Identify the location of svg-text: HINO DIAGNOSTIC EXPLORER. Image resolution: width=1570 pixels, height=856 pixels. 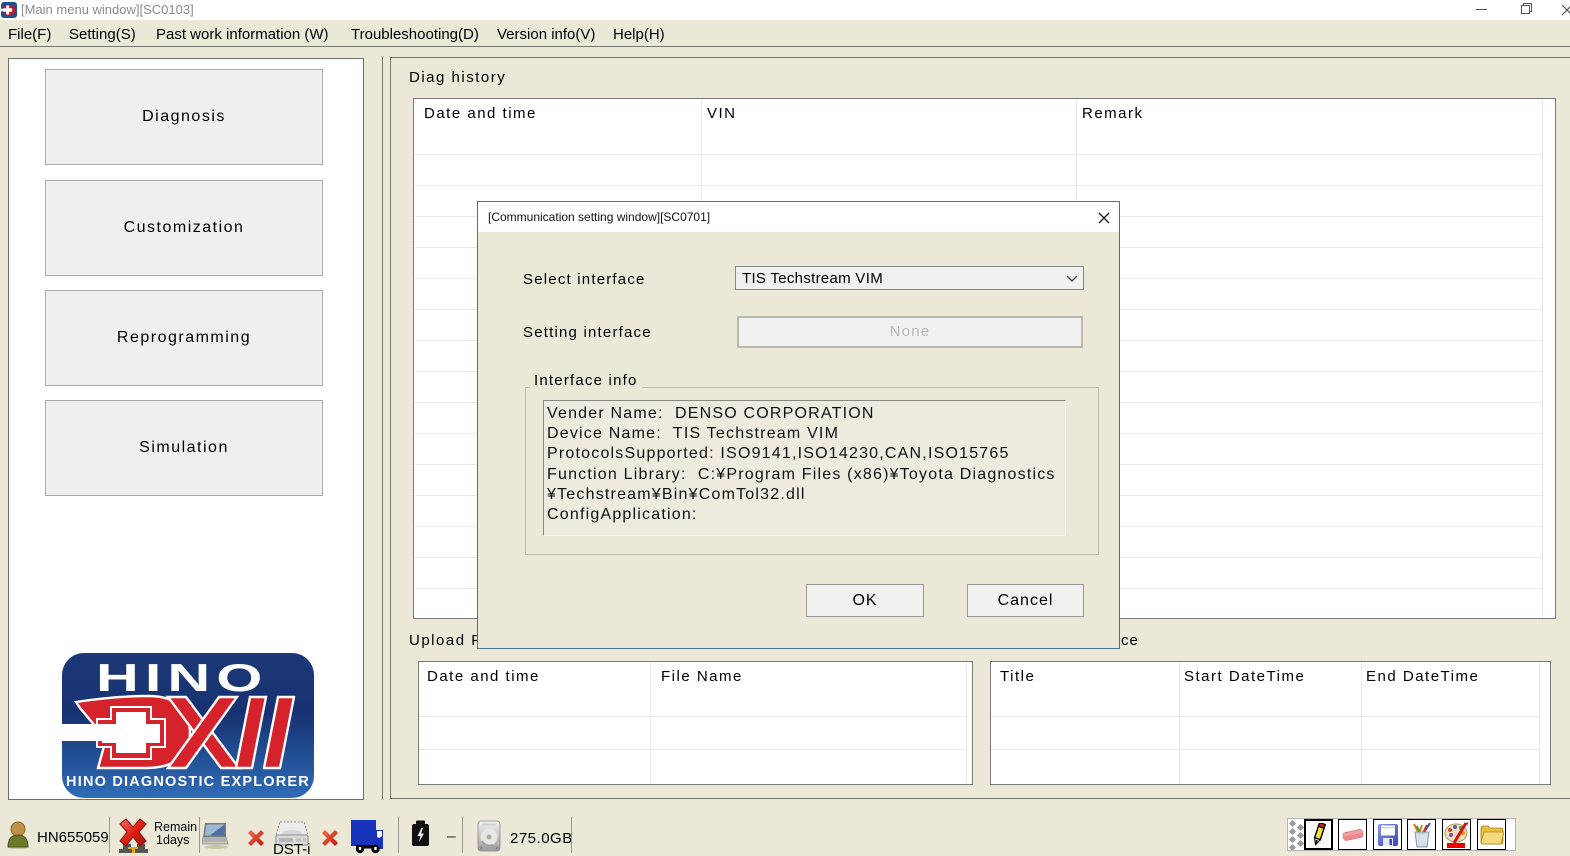
(188, 782).